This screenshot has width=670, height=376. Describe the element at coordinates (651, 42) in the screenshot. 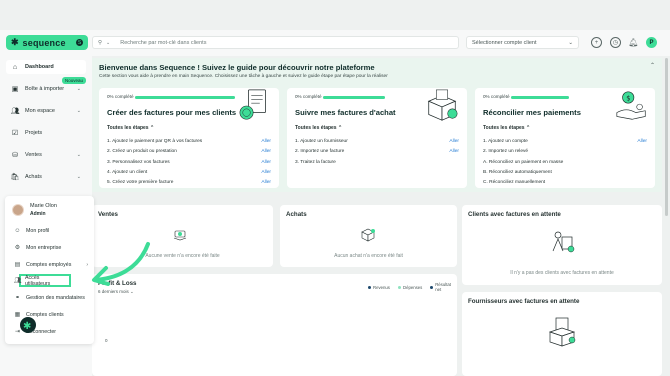

I see `avatar: P` at that location.